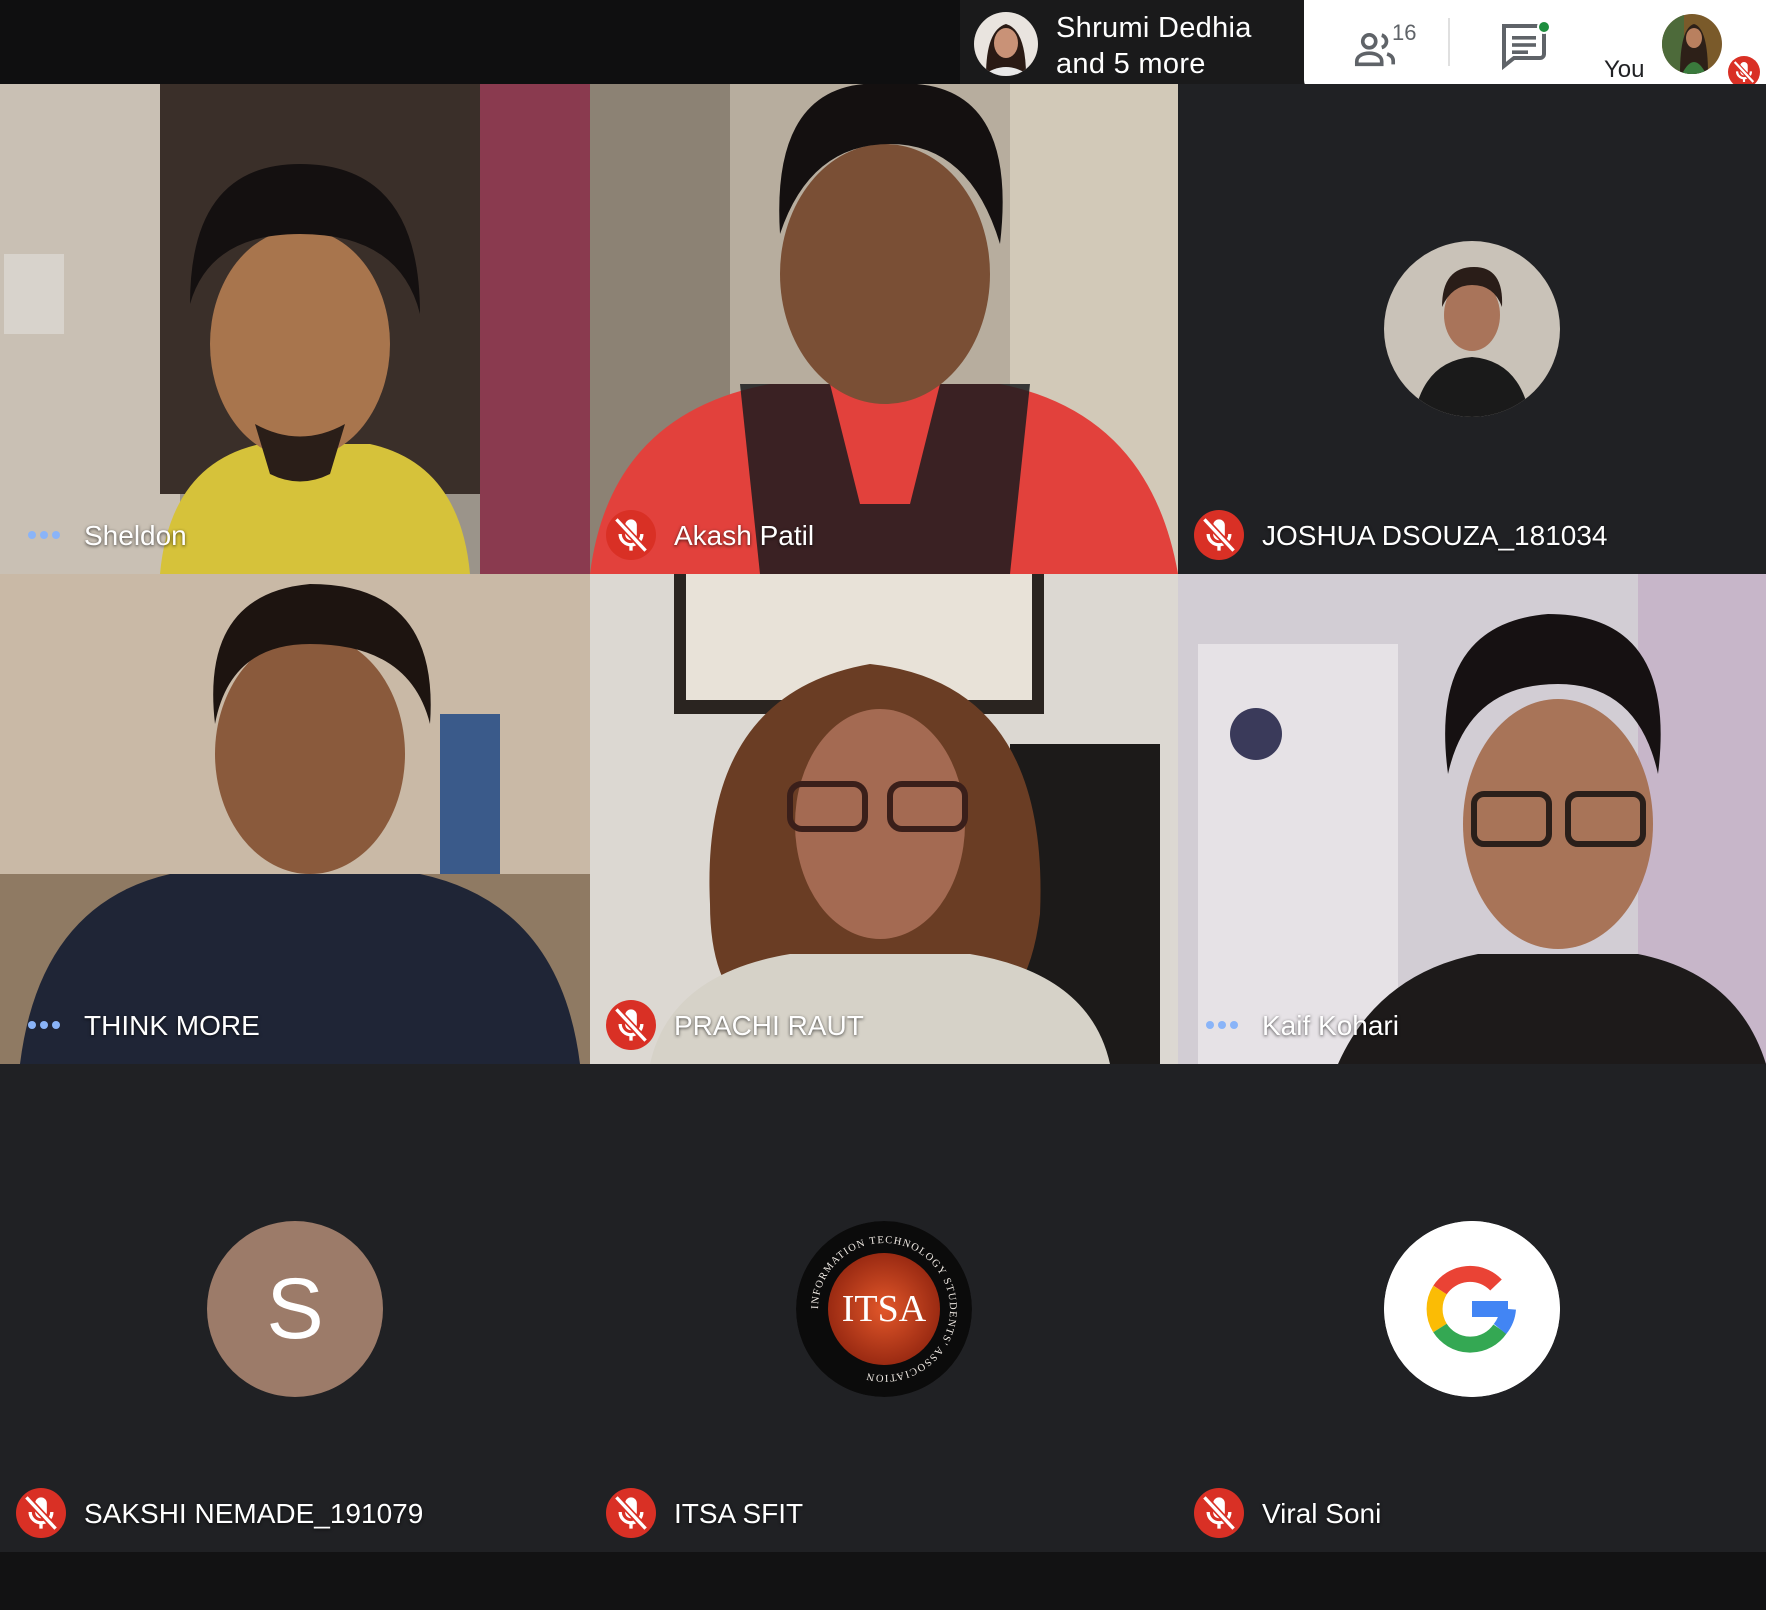 Image resolution: width=1766 pixels, height=1610 pixels. What do you see at coordinates (254, 1513) in the screenshot?
I see `participant-name: SAKSHI NEMADE_191079` at bounding box center [254, 1513].